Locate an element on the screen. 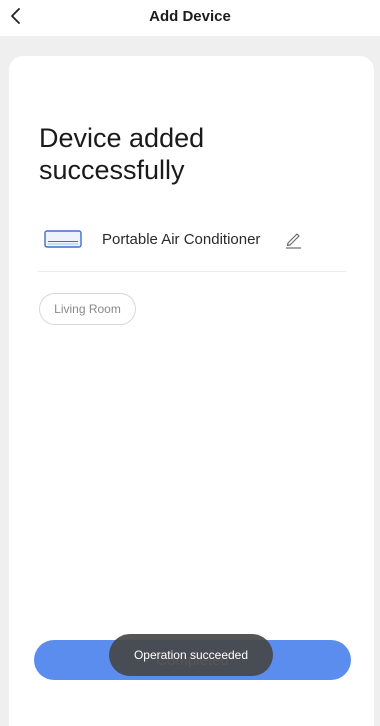  device-row: Portable Air Conditioner is located at coordinates (194, 240).